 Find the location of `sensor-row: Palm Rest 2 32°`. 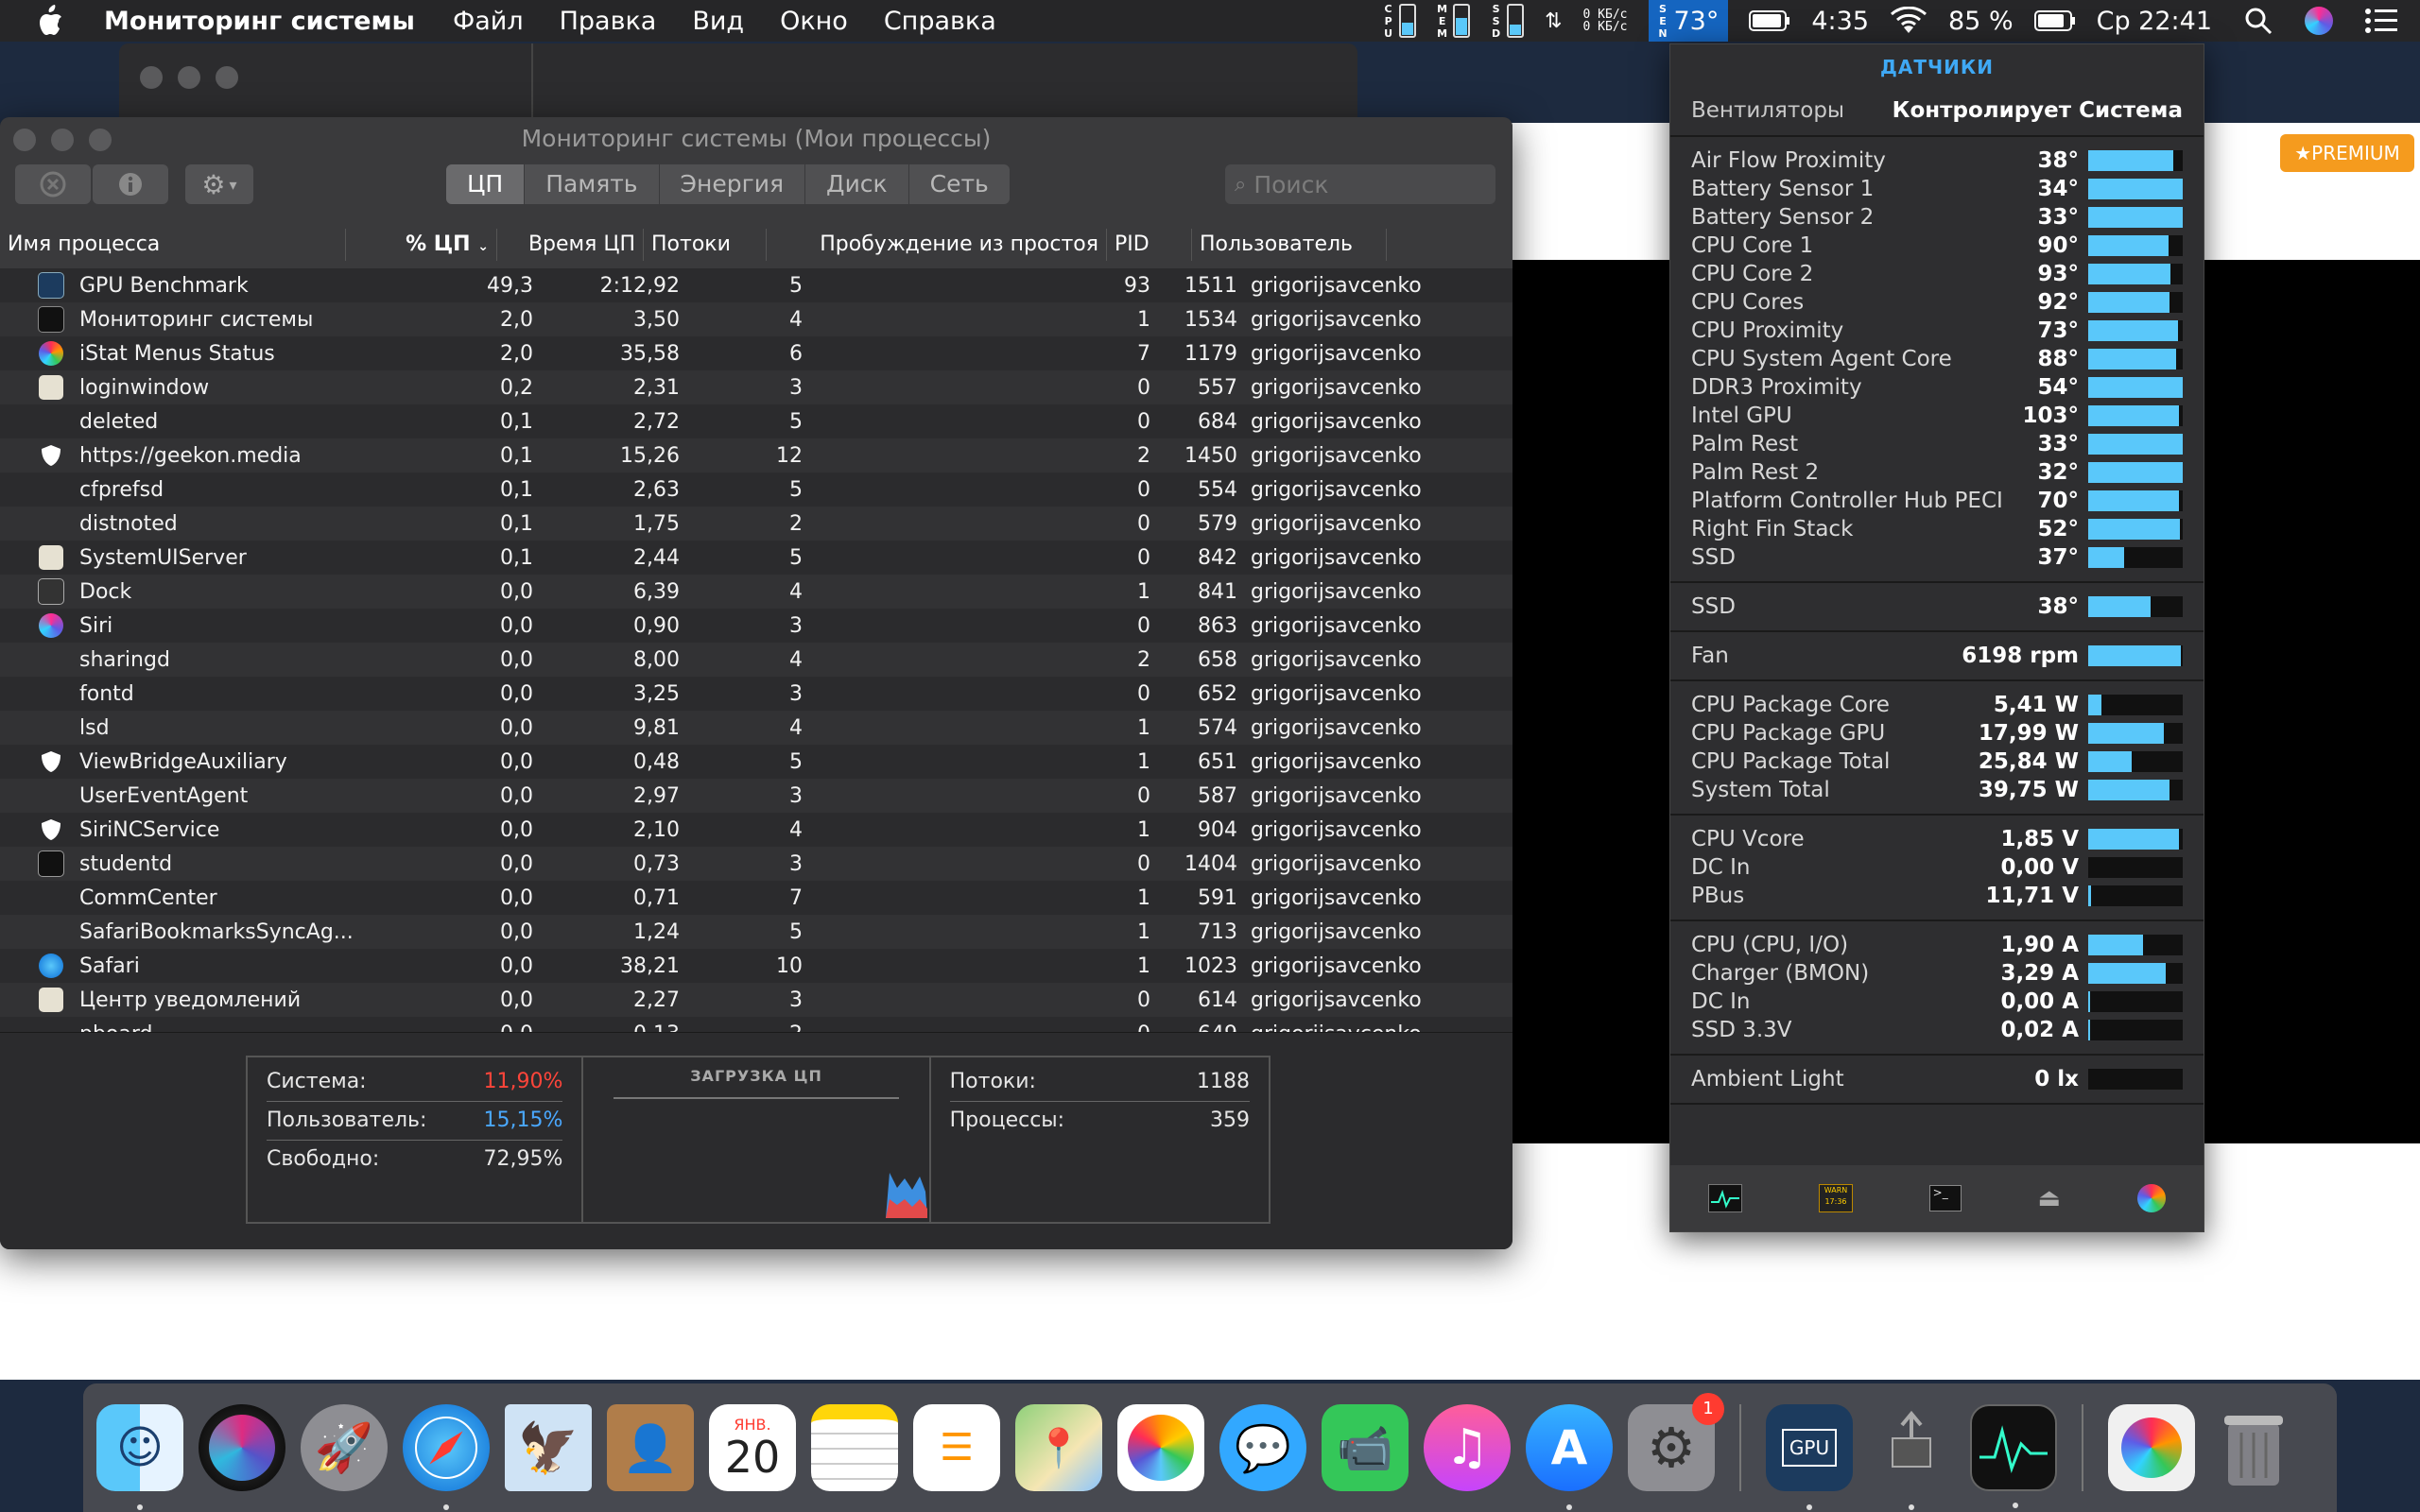

sensor-row: Palm Rest 2 32° is located at coordinates (1937, 472).